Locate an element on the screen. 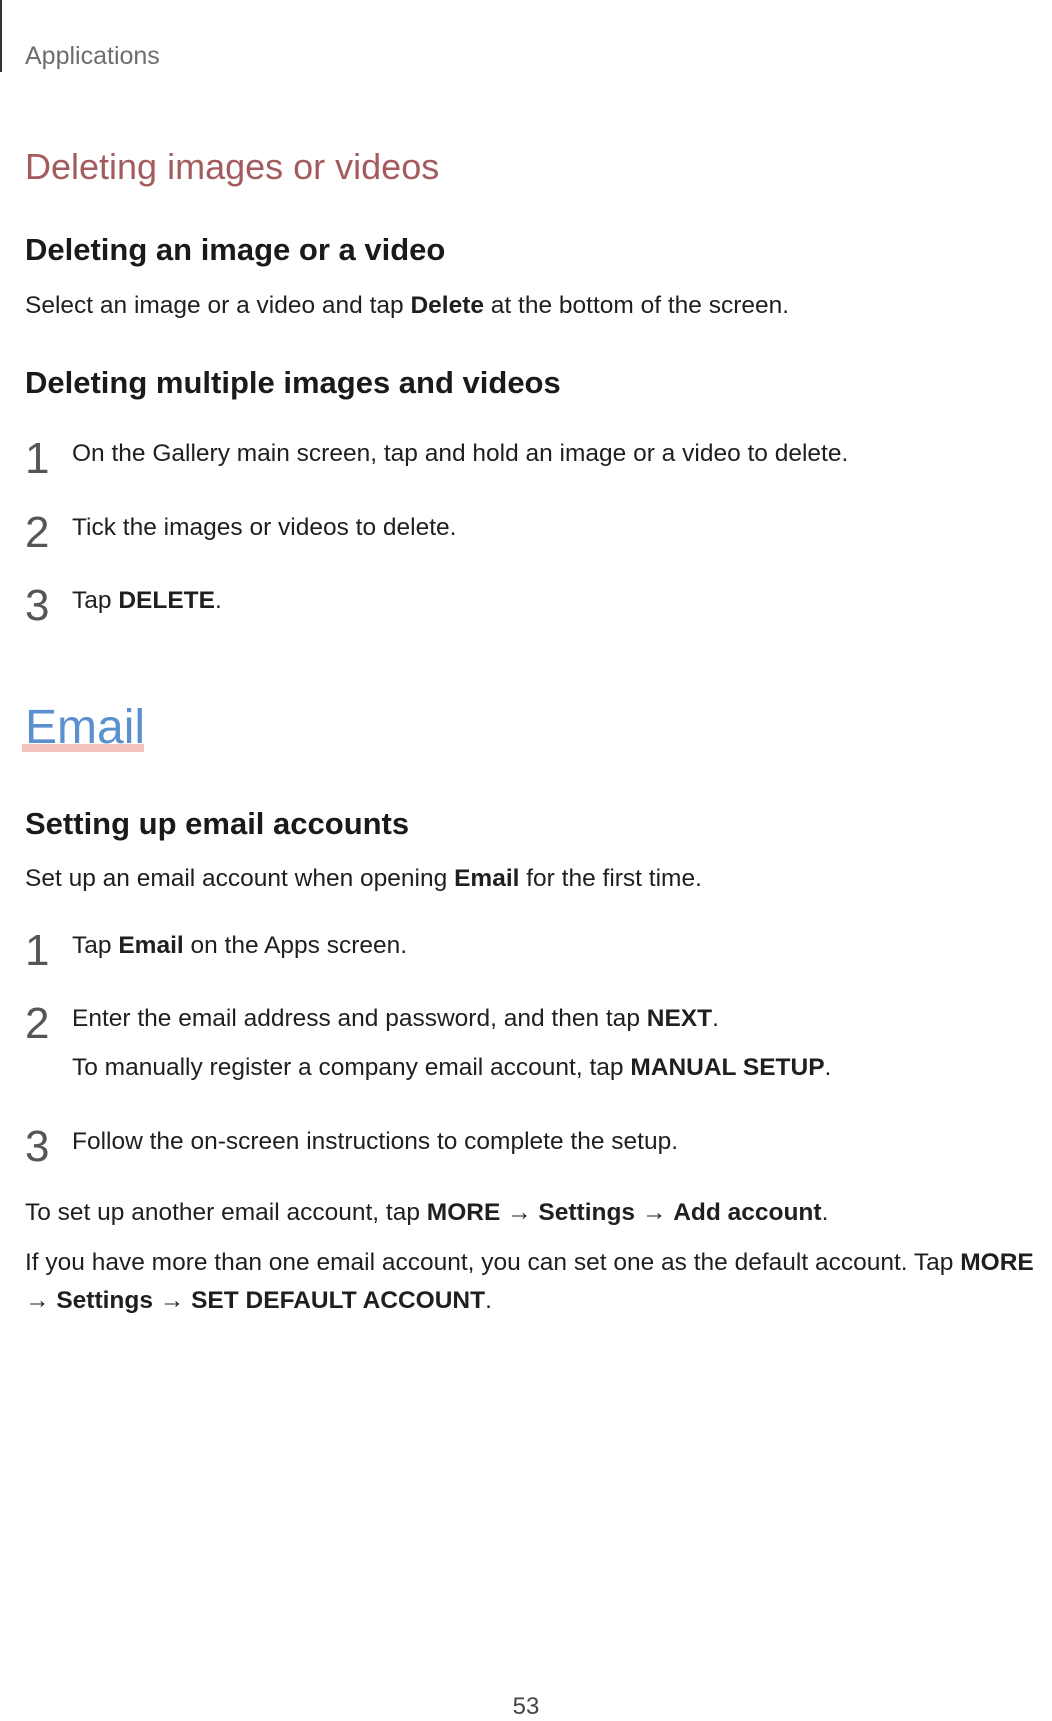 The height and width of the screenshot is (1721, 1052). email-setup-heading: Setting up email accounts is located at coordinates (217, 823).